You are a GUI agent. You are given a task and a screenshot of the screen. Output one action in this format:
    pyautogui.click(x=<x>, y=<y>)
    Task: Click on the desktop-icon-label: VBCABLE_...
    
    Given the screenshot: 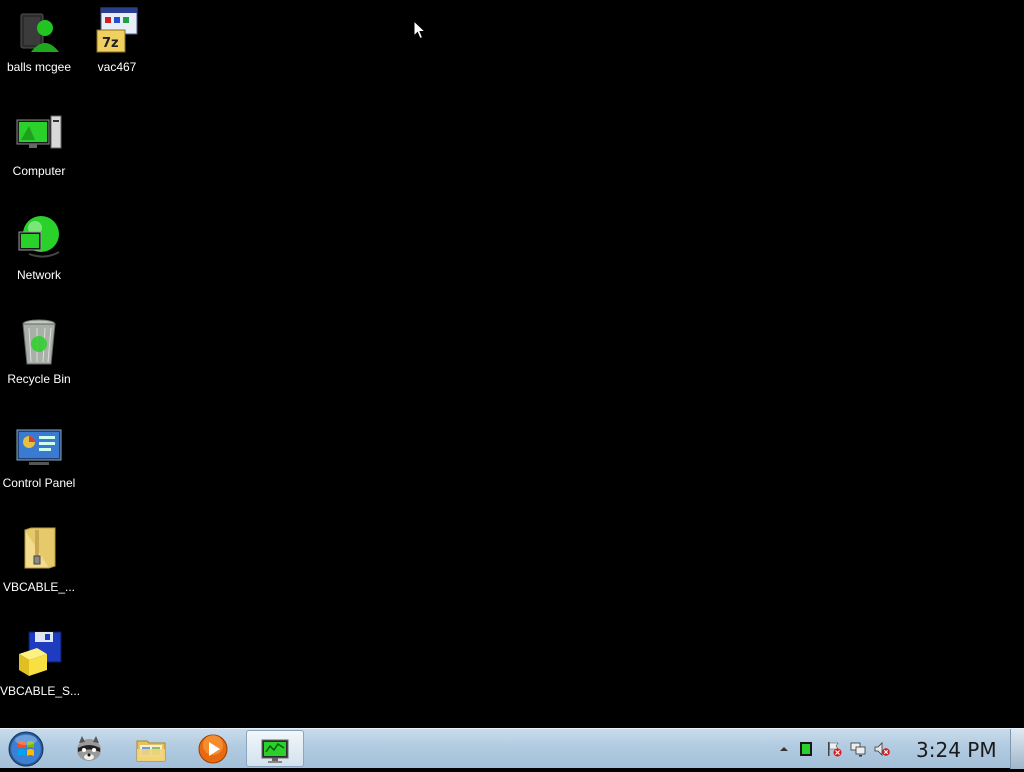 What is the action you would take?
    pyautogui.click(x=39, y=587)
    